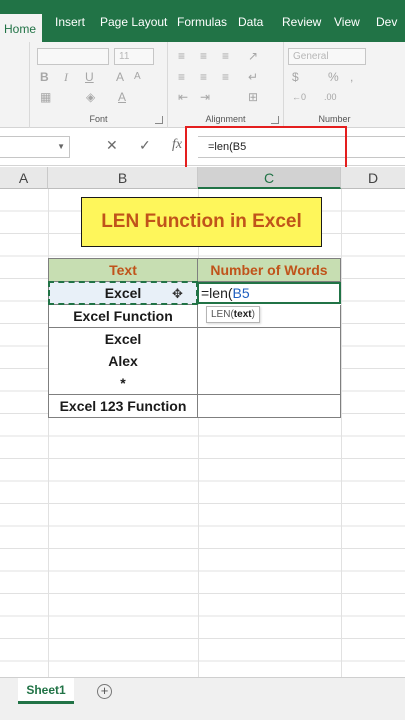  What do you see at coordinates (123, 361) in the screenshot?
I see `table-row-text: Alex` at bounding box center [123, 361].